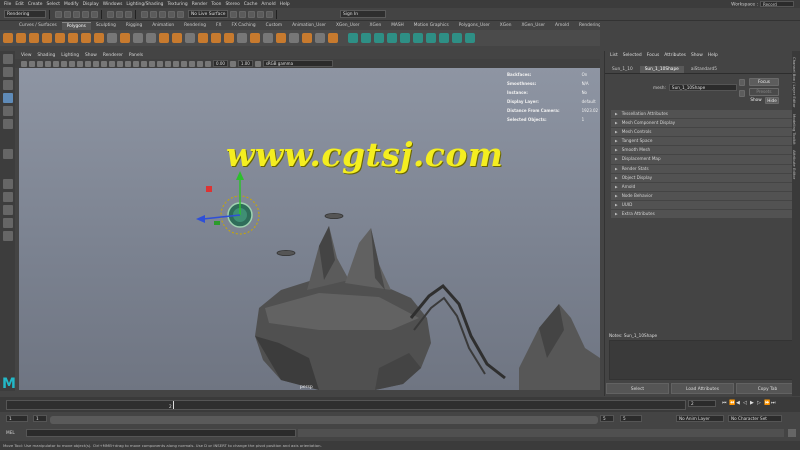  Describe the element at coordinates (607, 418) in the screenshot. I see `playback-end-field: 5` at that location.